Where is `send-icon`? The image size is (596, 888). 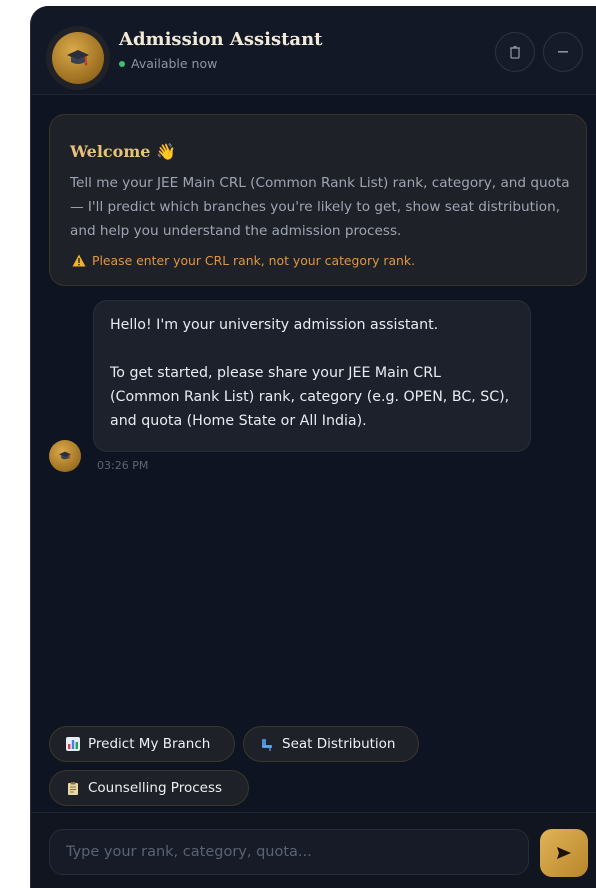
send-icon is located at coordinates (564, 853).